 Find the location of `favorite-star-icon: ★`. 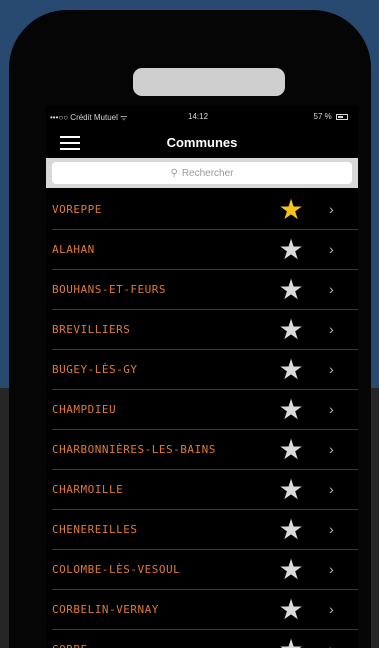

favorite-star-icon: ★ is located at coordinates (291, 210).